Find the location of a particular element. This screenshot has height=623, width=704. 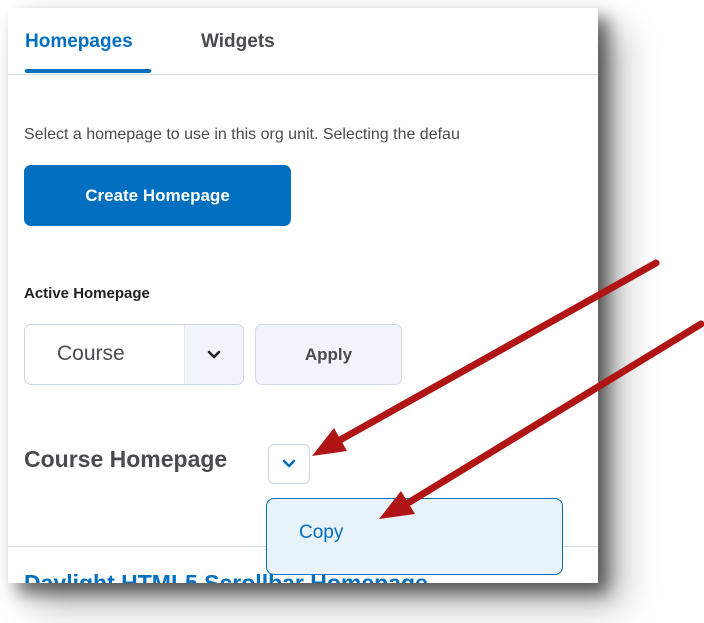

course-homepage-title: Course Homepage is located at coordinates (126, 459).